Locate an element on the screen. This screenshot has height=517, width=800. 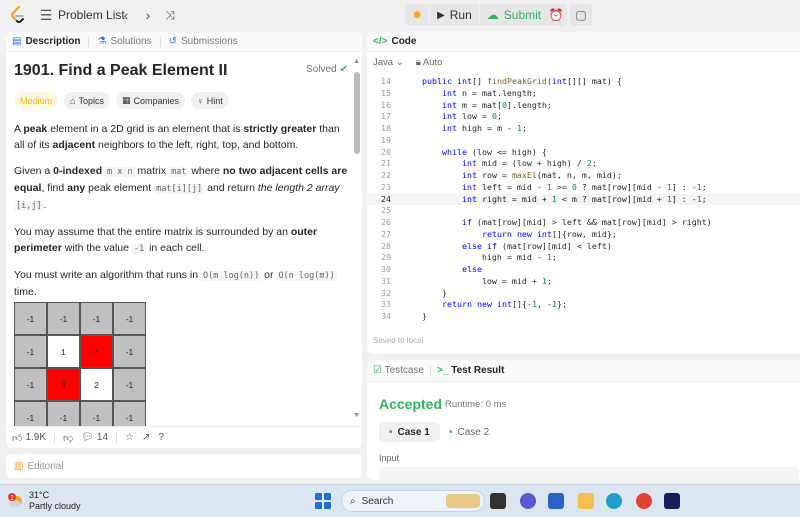
auto-mode: 🔒︎ Auto is located at coordinates (429, 62).